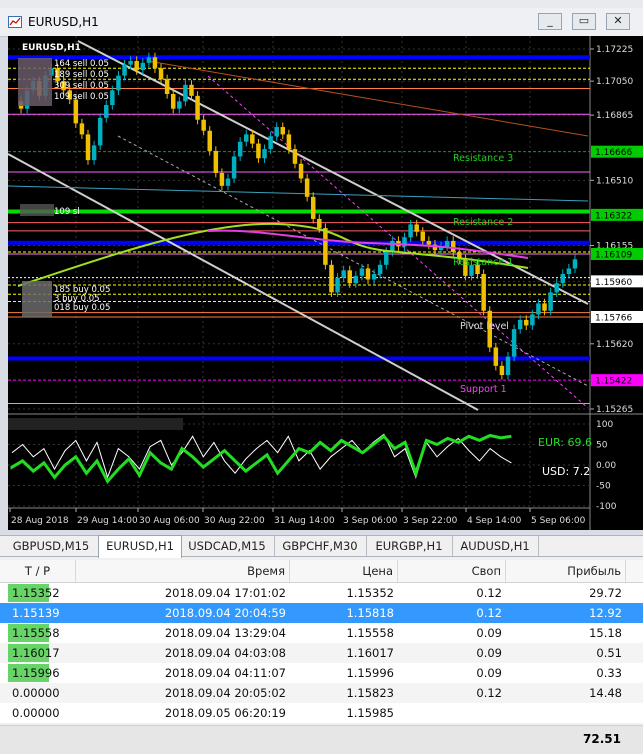 This screenshot has height=754, width=643. What do you see at coordinates (81, 86) in the screenshot?
I see `order-label: 309 sell 0.05` at bounding box center [81, 86].